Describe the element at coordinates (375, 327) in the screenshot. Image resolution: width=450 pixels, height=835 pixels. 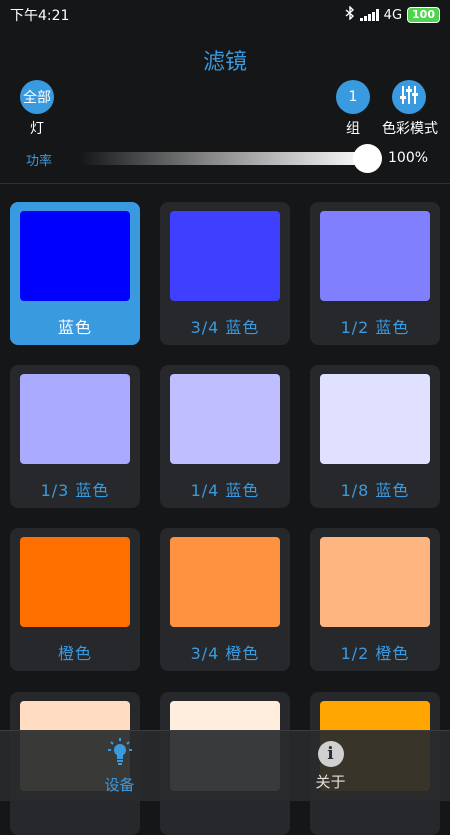
I see `filter-label: 1/2 蓝色` at that location.